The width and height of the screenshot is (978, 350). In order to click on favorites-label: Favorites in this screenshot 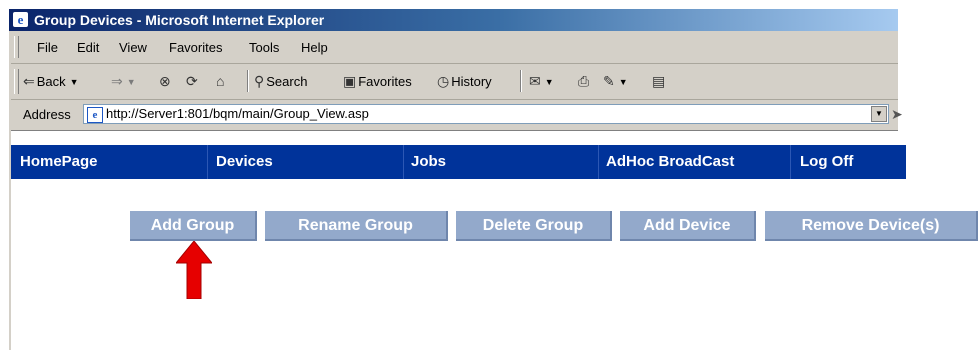, I will do `click(385, 81)`.